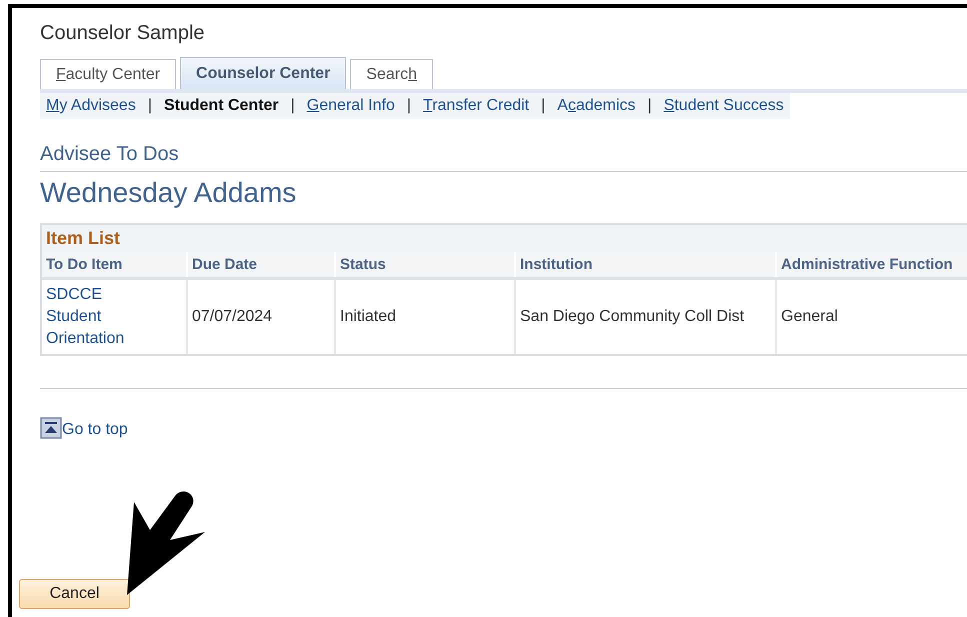 This screenshot has height=617, width=967. I want to click on table-cell: 07/07/2024, so click(261, 316).